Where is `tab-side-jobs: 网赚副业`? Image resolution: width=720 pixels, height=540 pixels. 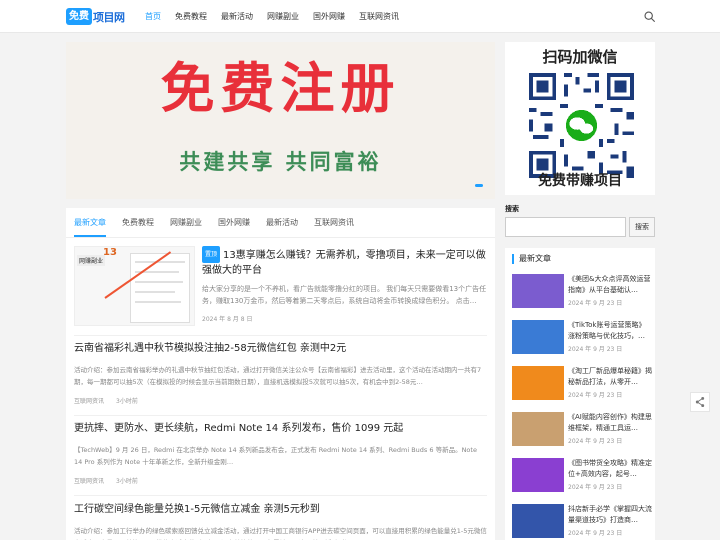 tab-side-jobs: 网赚副业 is located at coordinates (186, 222).